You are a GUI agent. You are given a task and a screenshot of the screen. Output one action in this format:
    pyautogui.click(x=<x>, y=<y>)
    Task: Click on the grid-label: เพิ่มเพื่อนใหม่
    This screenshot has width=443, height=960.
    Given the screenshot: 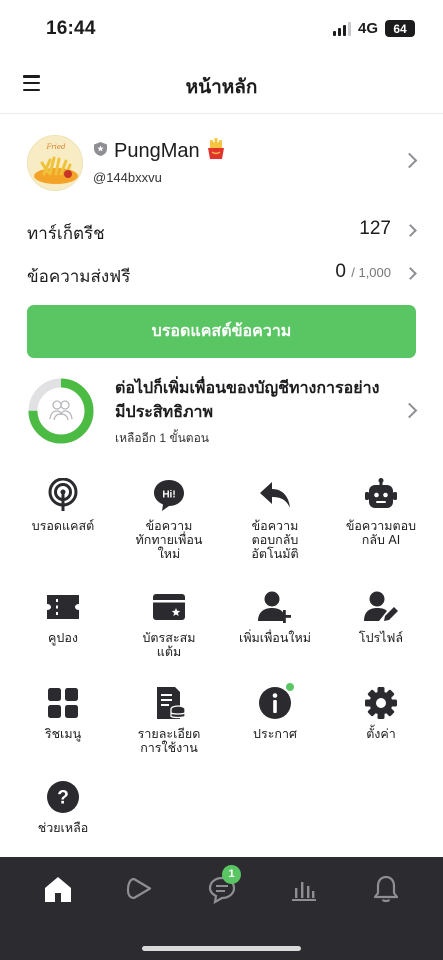 What is the action you would take?
    pyautogui.click(x=275, y=638)
    